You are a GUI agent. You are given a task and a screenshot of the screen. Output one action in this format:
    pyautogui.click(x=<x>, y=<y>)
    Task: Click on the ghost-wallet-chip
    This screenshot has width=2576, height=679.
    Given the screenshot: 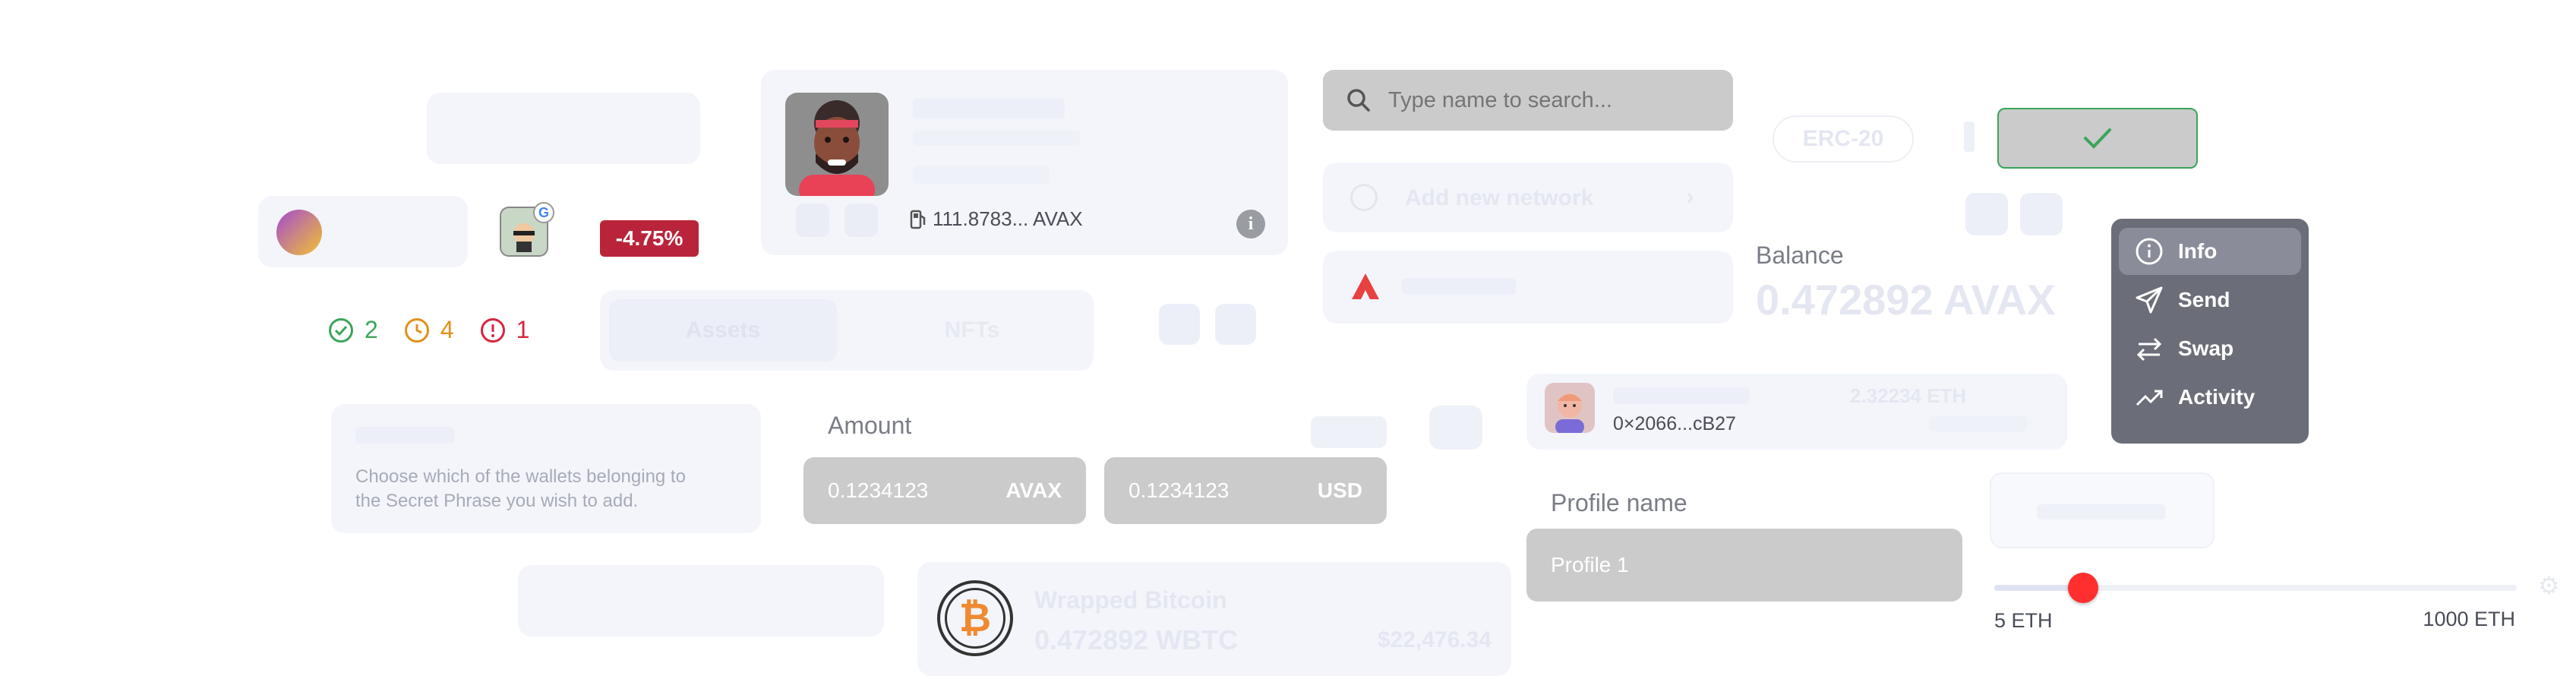 What is the action you would take?
    pyautogui.click(x=363, y=232)
    